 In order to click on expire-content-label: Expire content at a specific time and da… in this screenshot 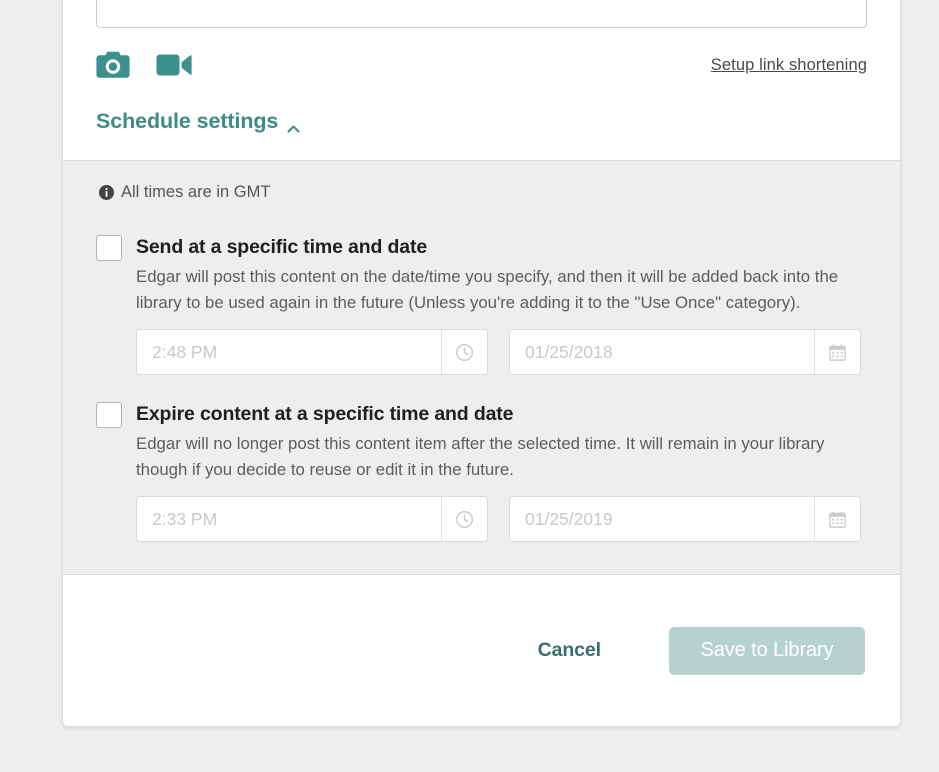, I will do `click(325, 414)`.